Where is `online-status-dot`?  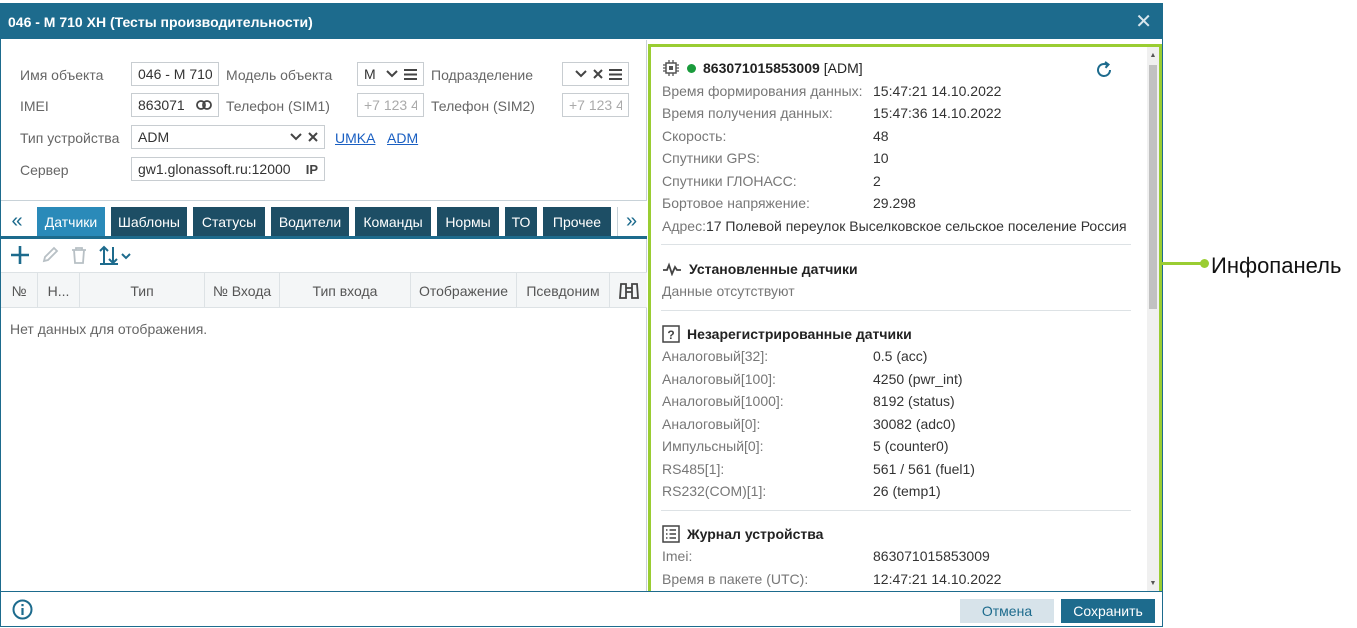
online-status-dot is located at coordinates (691, 68).